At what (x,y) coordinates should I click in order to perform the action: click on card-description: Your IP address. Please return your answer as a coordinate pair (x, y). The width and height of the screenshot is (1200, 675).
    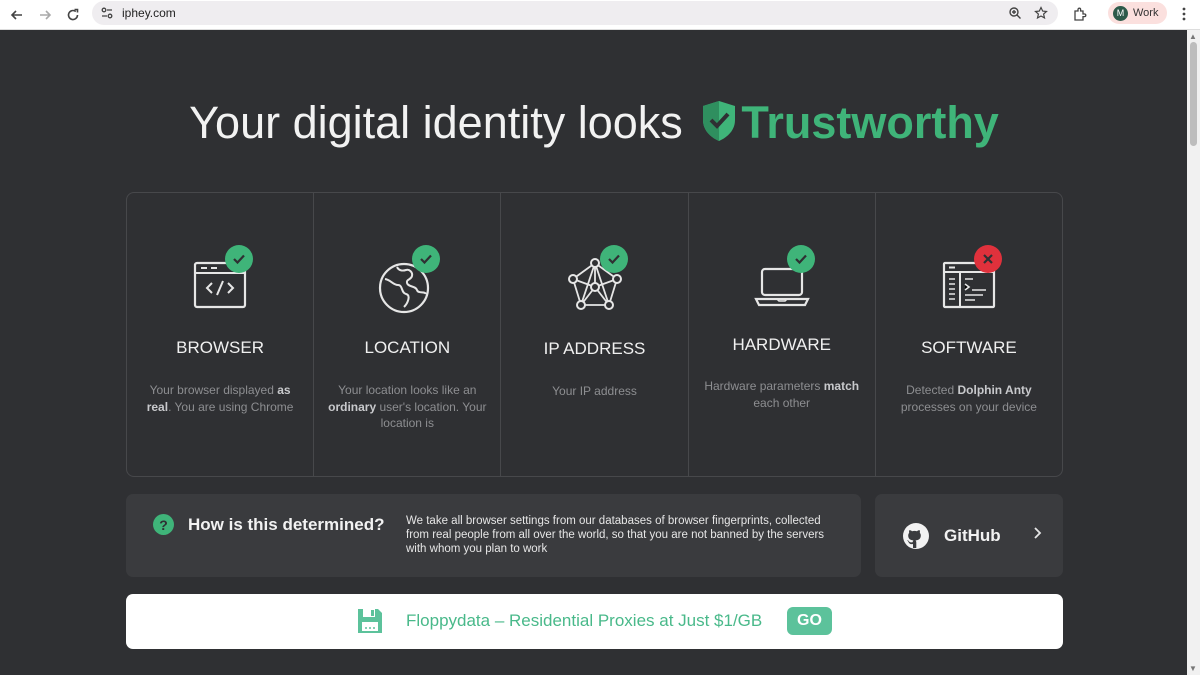
    Looking at the image, I should click on (594, 391).